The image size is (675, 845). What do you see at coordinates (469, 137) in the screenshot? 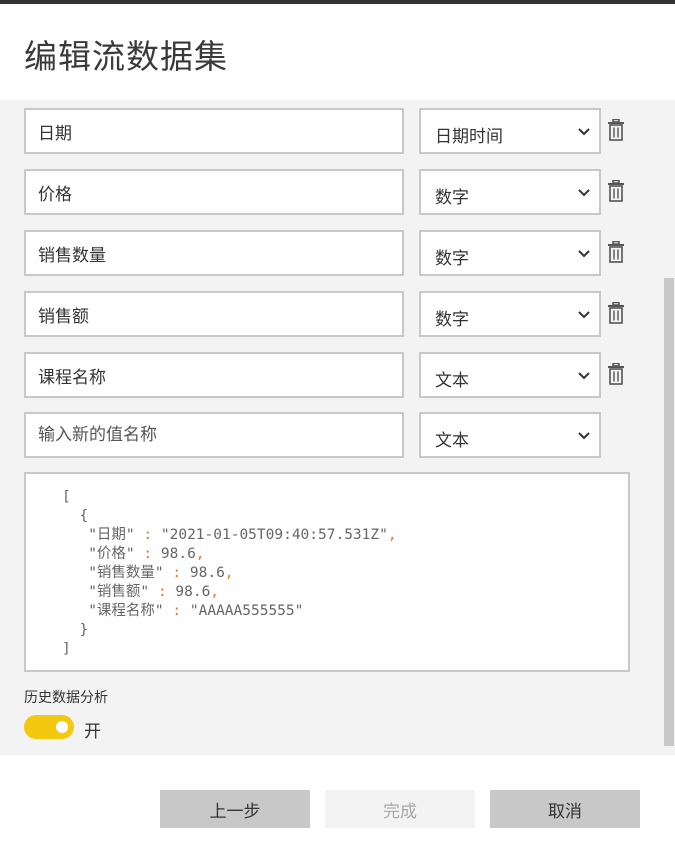
I see `field-type-value: 日期时间` at bounding box center [469, 137].